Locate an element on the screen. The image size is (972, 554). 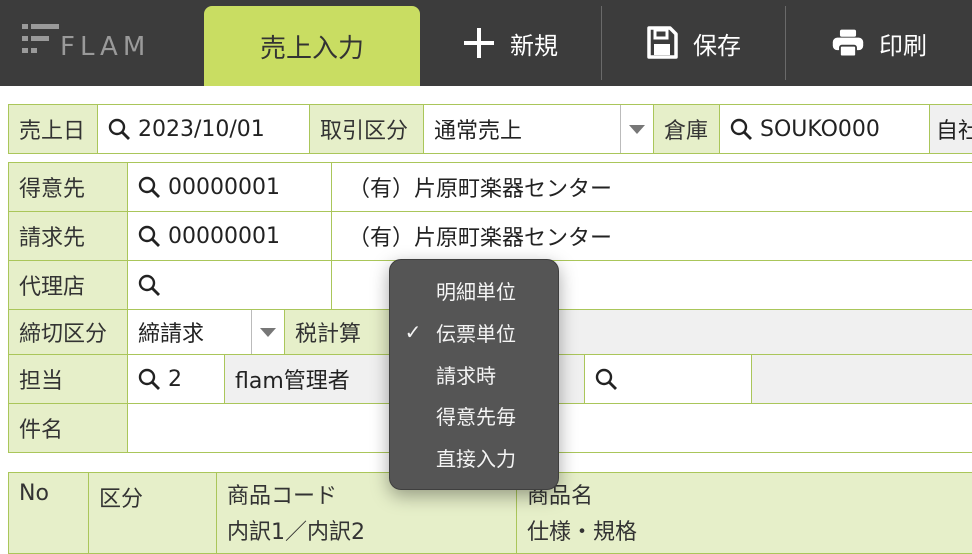
trade-type-label: 取引区分 is located at coordinates (367, 129).